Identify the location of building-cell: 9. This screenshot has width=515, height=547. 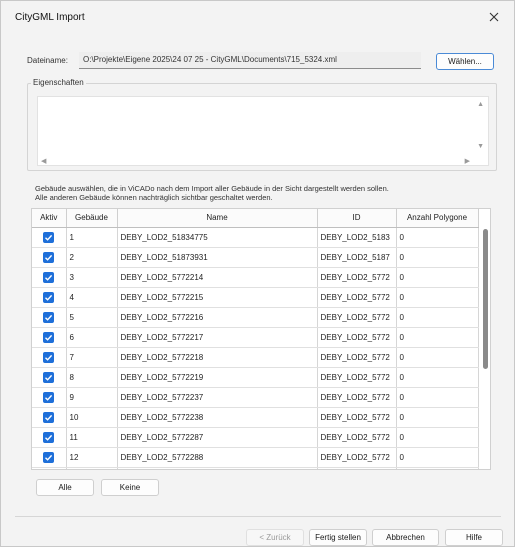
(92, 397).